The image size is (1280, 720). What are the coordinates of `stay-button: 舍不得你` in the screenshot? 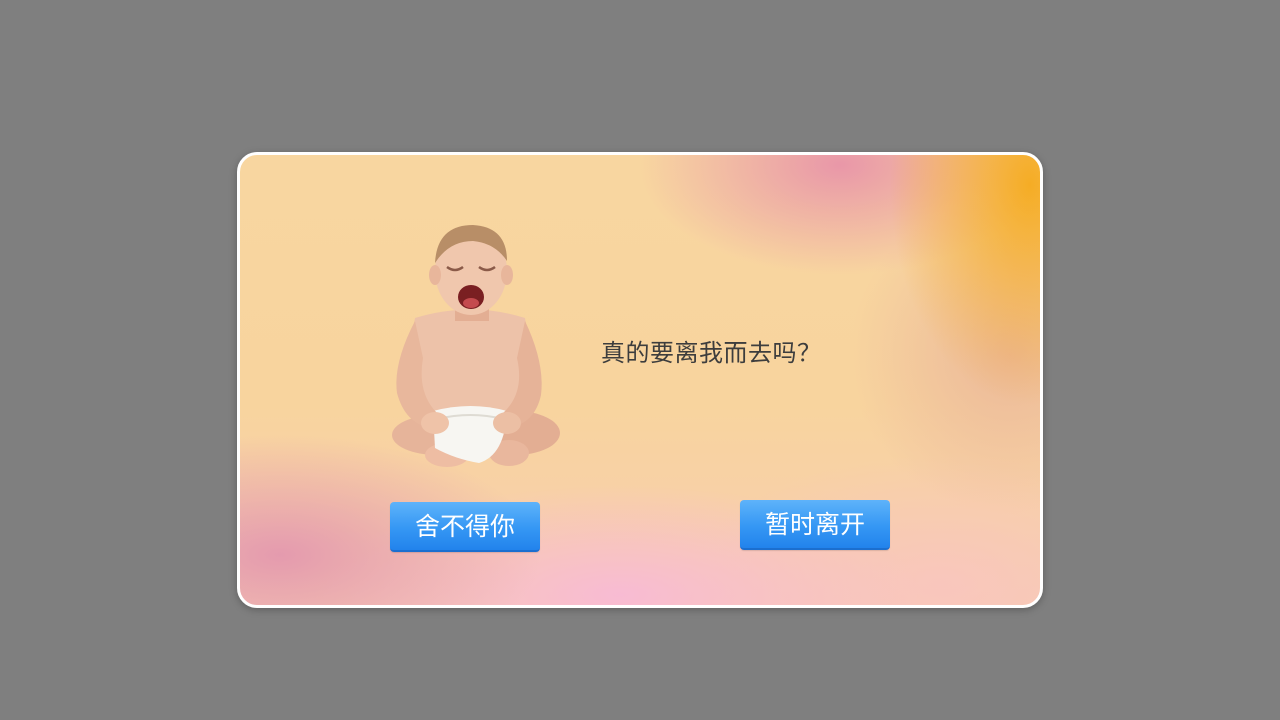 It's located at (465, 527).